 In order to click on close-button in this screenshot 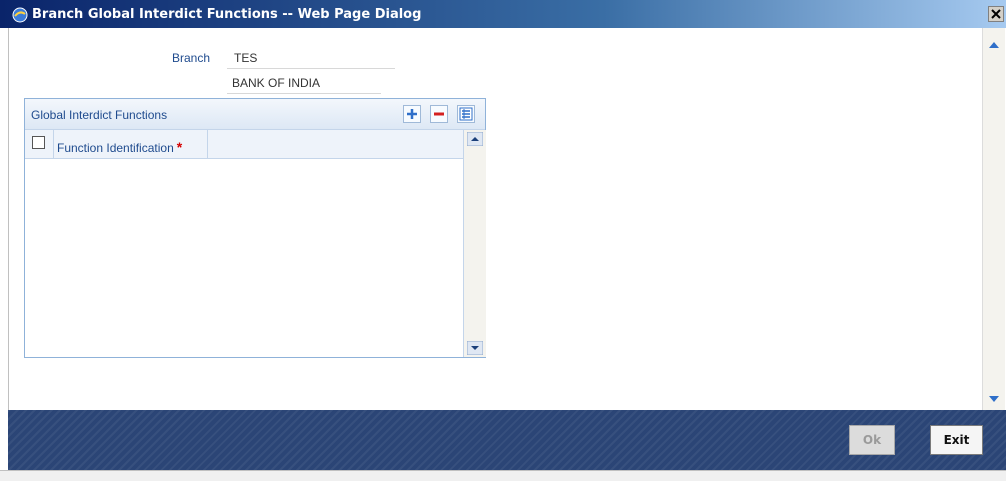, I will do `click(996, 14)`.